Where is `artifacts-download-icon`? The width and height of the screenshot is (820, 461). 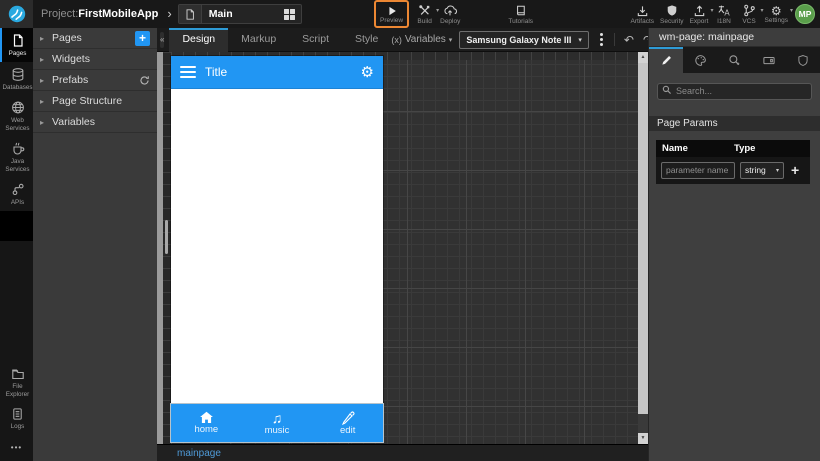 artifacts-download-icon is located at coordinates (642, 11).